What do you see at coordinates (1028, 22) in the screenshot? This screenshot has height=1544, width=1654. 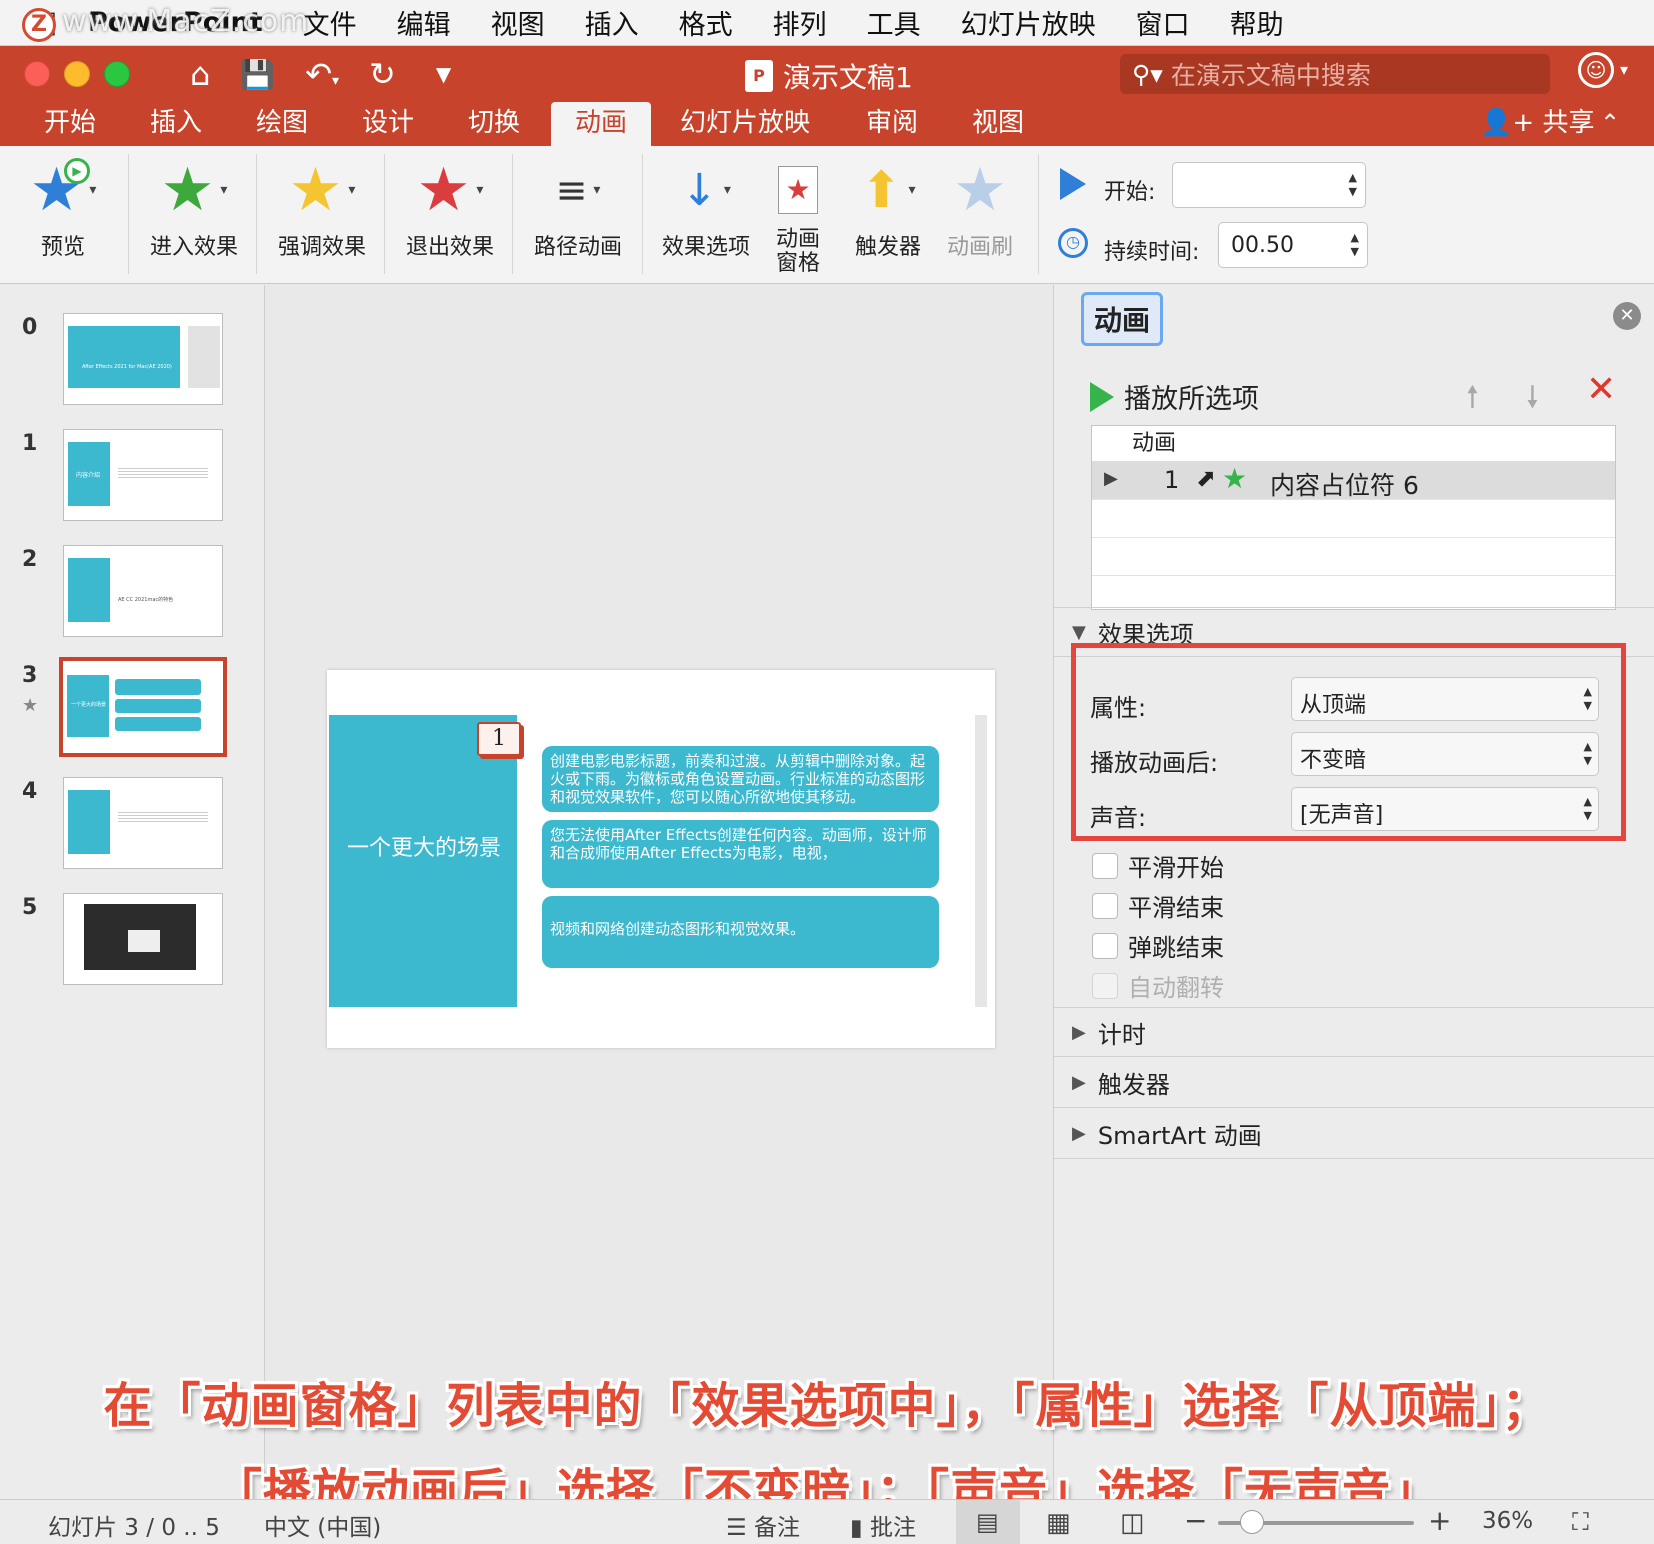 I see `menu-slideshow: 幻灯片放映` at bounding box center [1028, 22].